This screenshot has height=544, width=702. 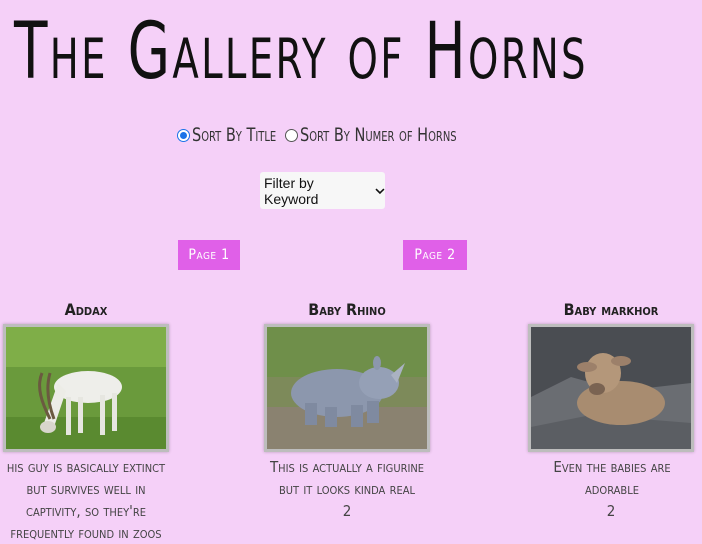 I want to click on page-title: The Gallery of Horns, so click(x=301, y=52).